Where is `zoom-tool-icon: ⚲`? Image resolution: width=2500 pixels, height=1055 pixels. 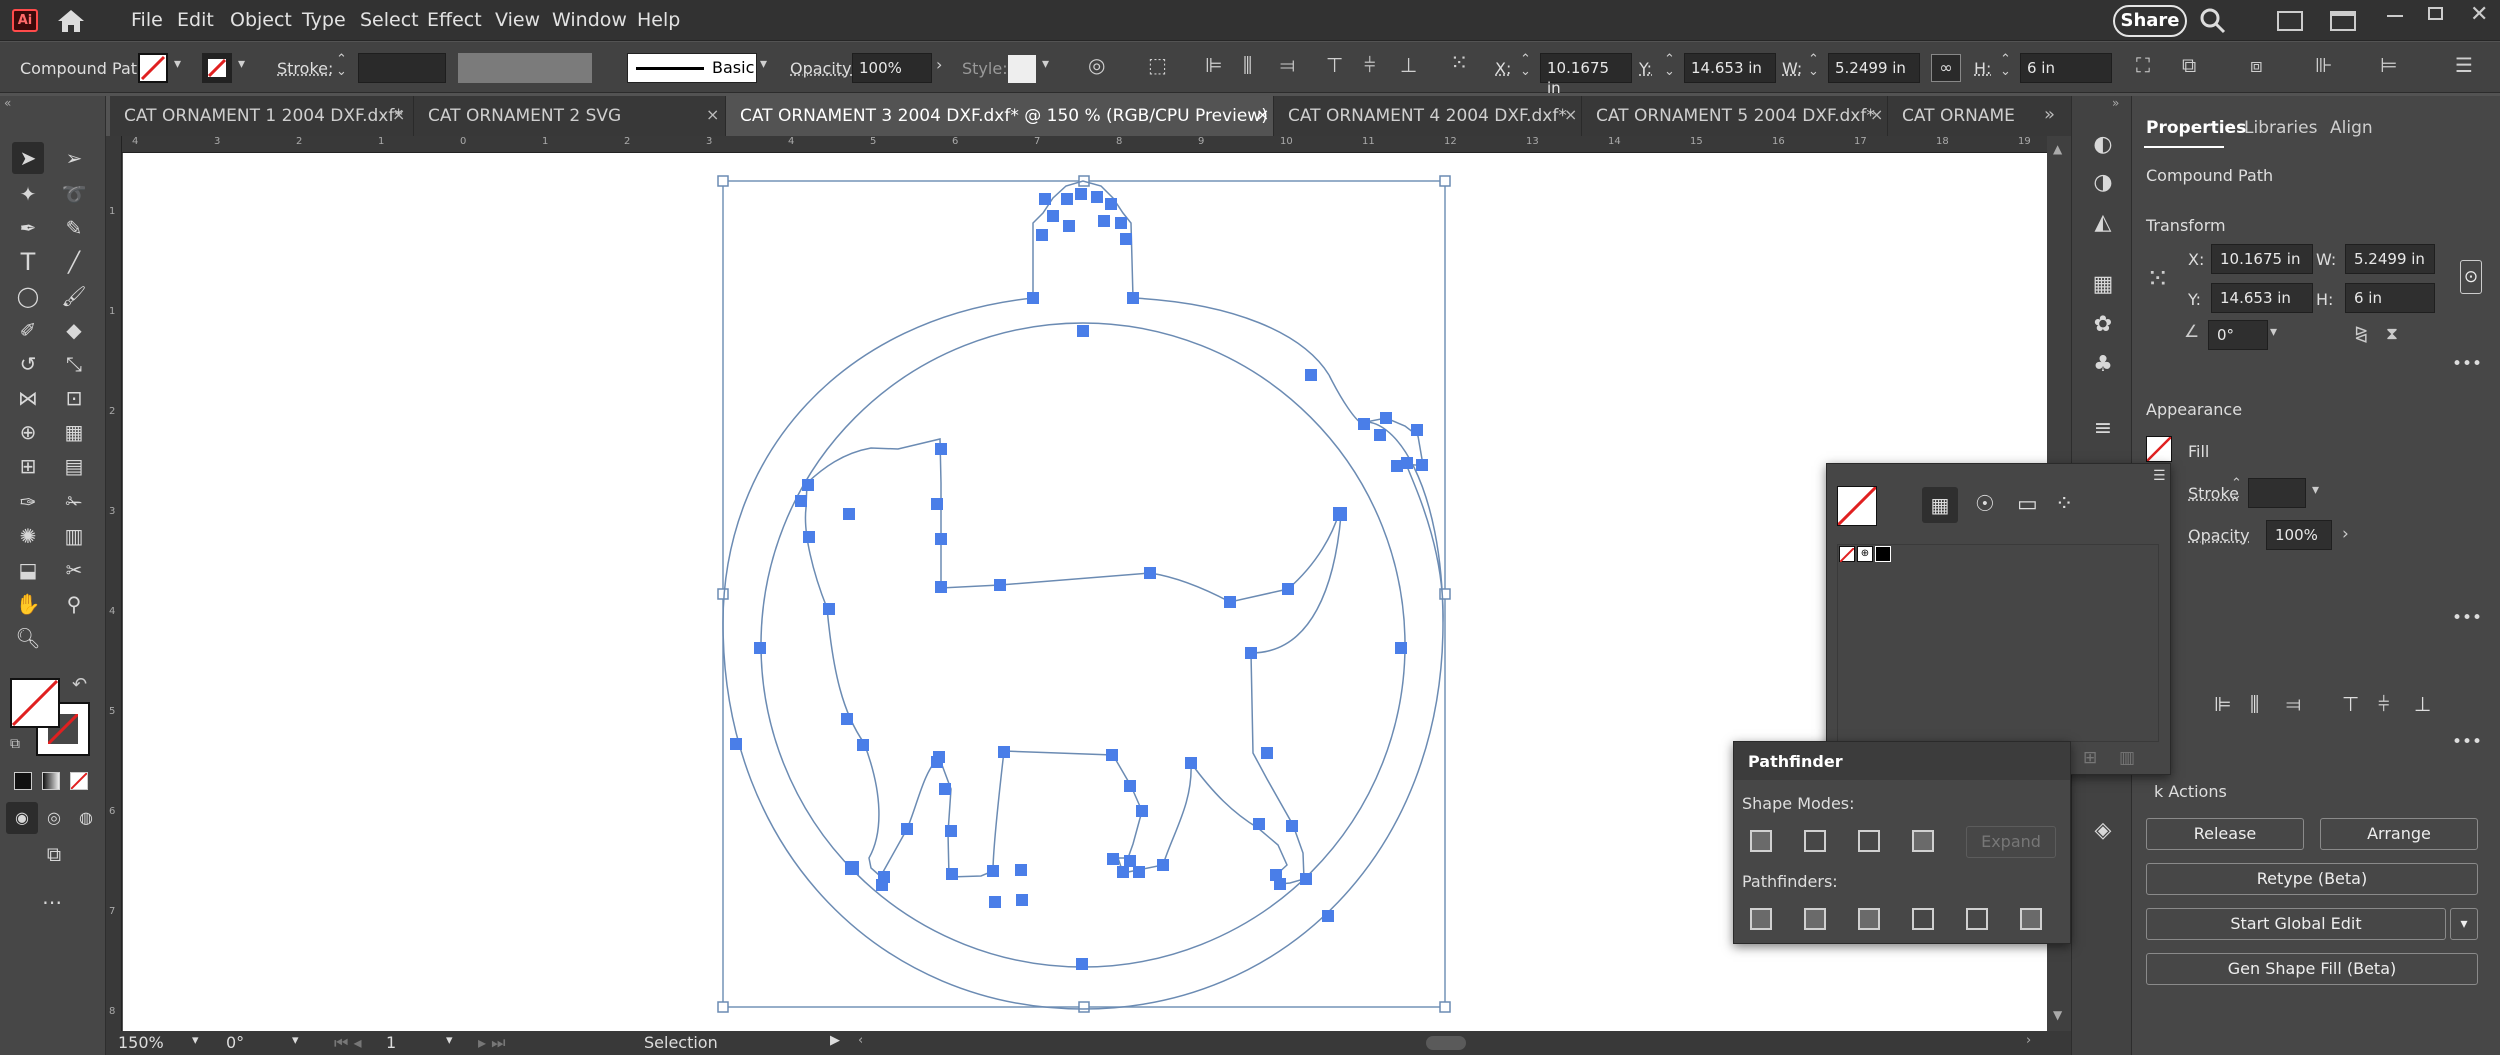 zoom-tool-icon: ⚲ is located at coordinates (74, 604).